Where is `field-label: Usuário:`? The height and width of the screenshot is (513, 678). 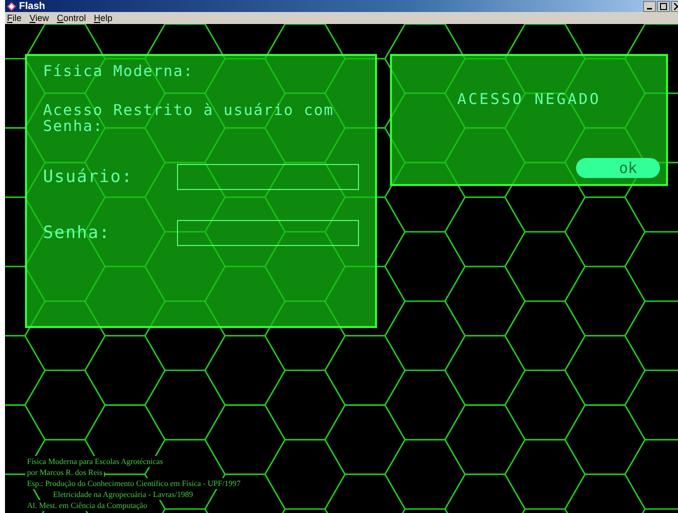
field-label: Usuário: is located at coordinates (88, 177).